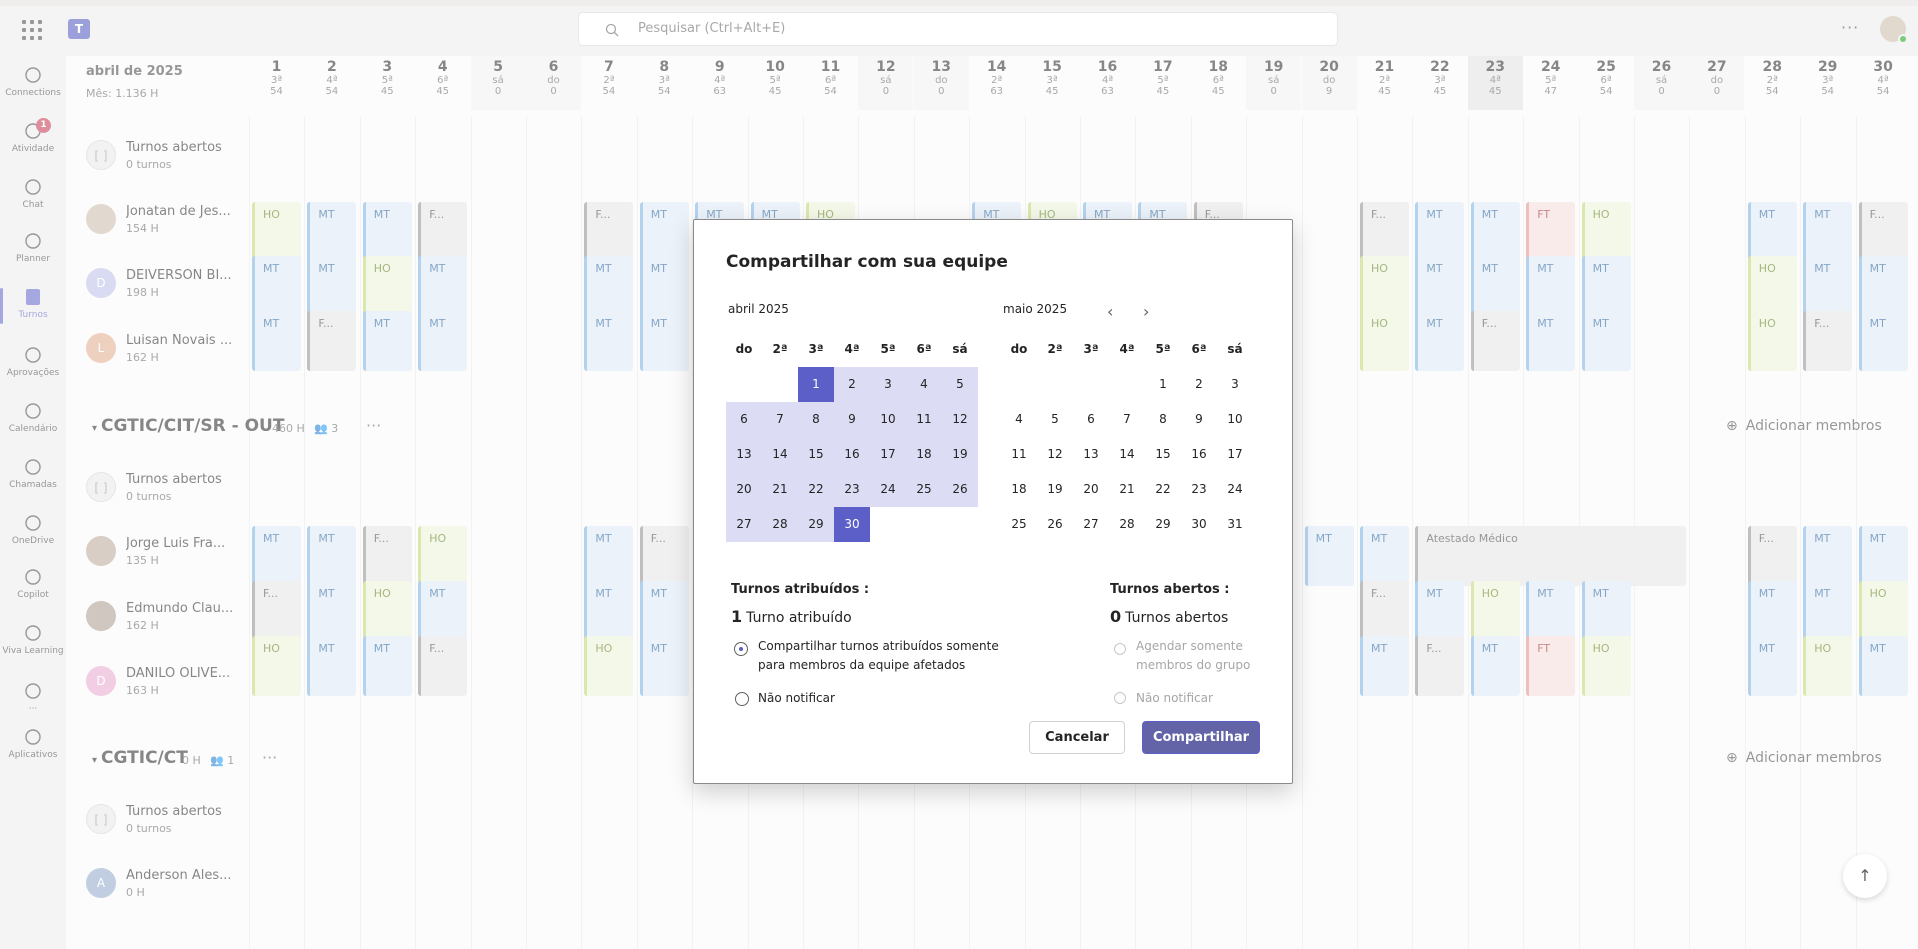 The width and height of the screenshot is (1918, 949). What do you see at coordinates (796, 698) in the screenshot?
I see `assigned-no-notify-label: Não notificar` at bounding box center [796, 698].